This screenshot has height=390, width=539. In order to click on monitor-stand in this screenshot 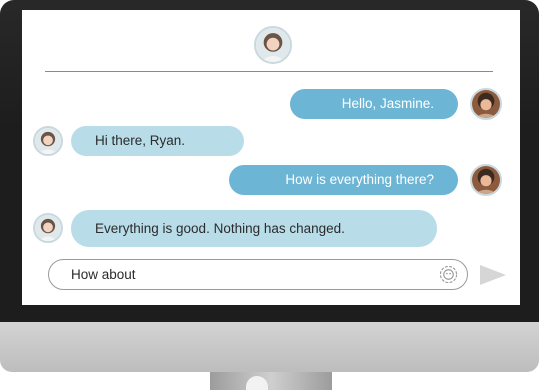, I will do `click(271, 381)`.